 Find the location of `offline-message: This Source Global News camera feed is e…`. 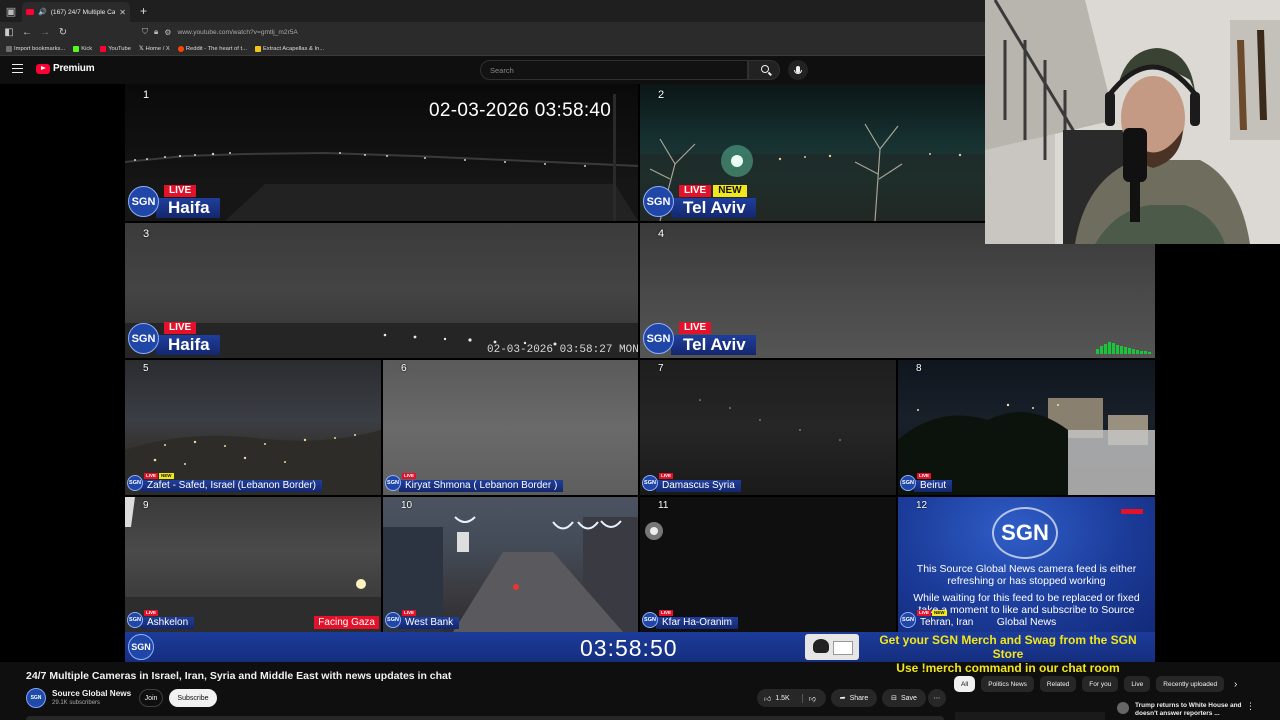

offline-message: This Source Global News camera feed is e… is located at coordinates (1026, 575).